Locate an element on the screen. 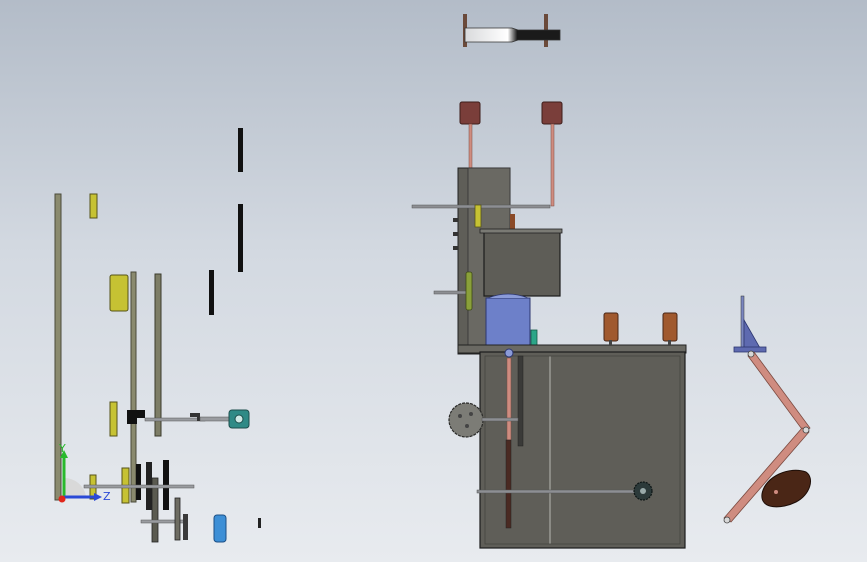 This screenshot has width=867, height=562. black-bracket is located at coordinates (136, 417).